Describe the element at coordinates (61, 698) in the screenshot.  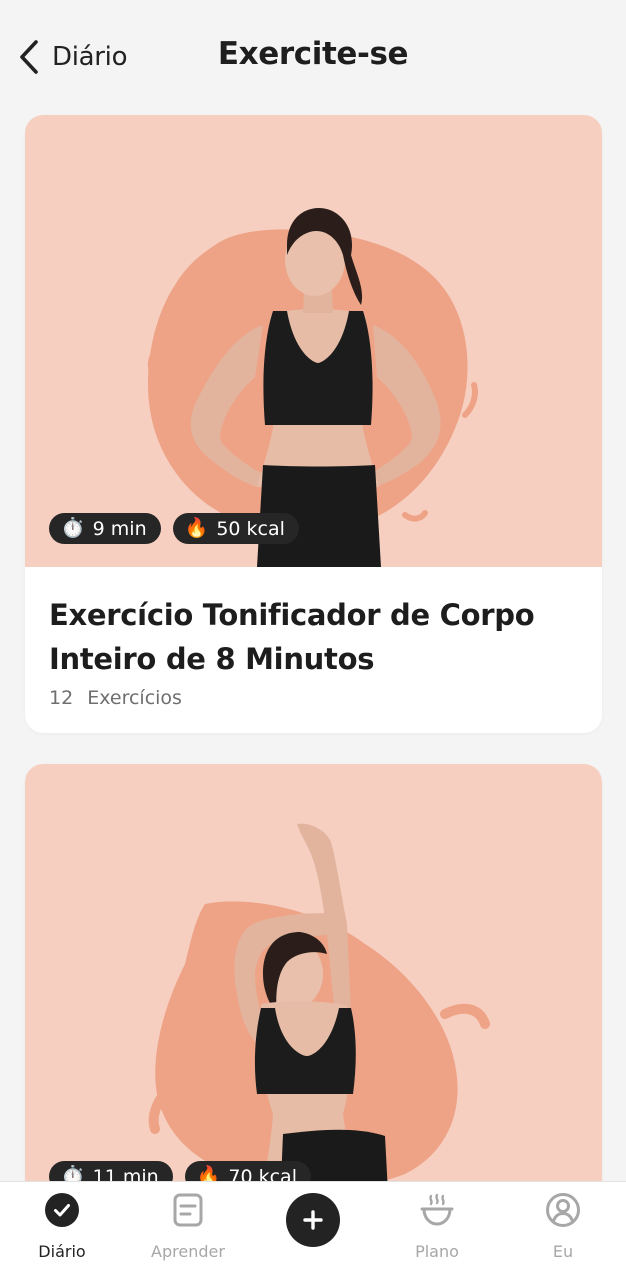
I see `exercise-count-number: 12` at that location.